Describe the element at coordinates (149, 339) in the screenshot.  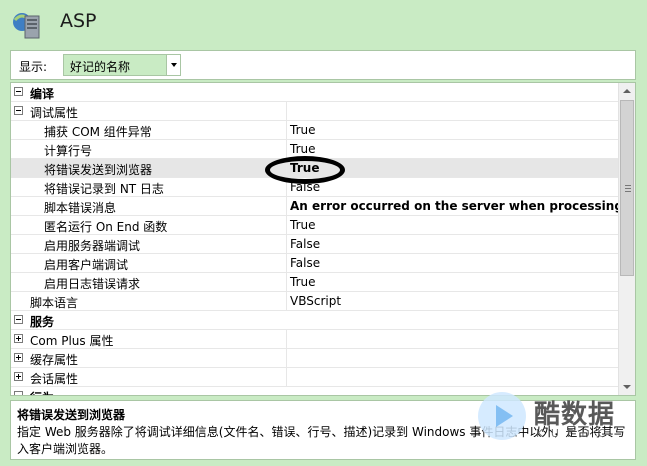
I see `property-name-cell: Com Plus 属性` at that location.